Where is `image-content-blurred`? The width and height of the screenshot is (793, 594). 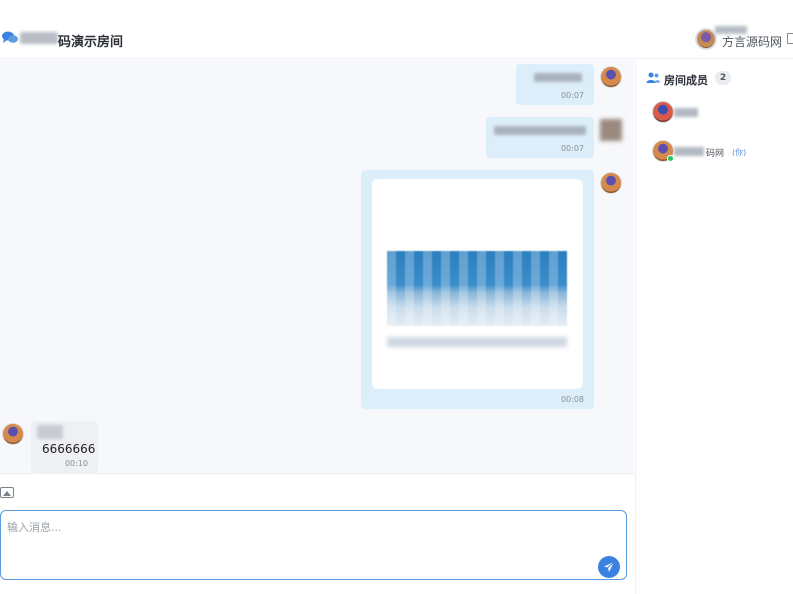 image-content-blurred is located at coordinates (477, 288).